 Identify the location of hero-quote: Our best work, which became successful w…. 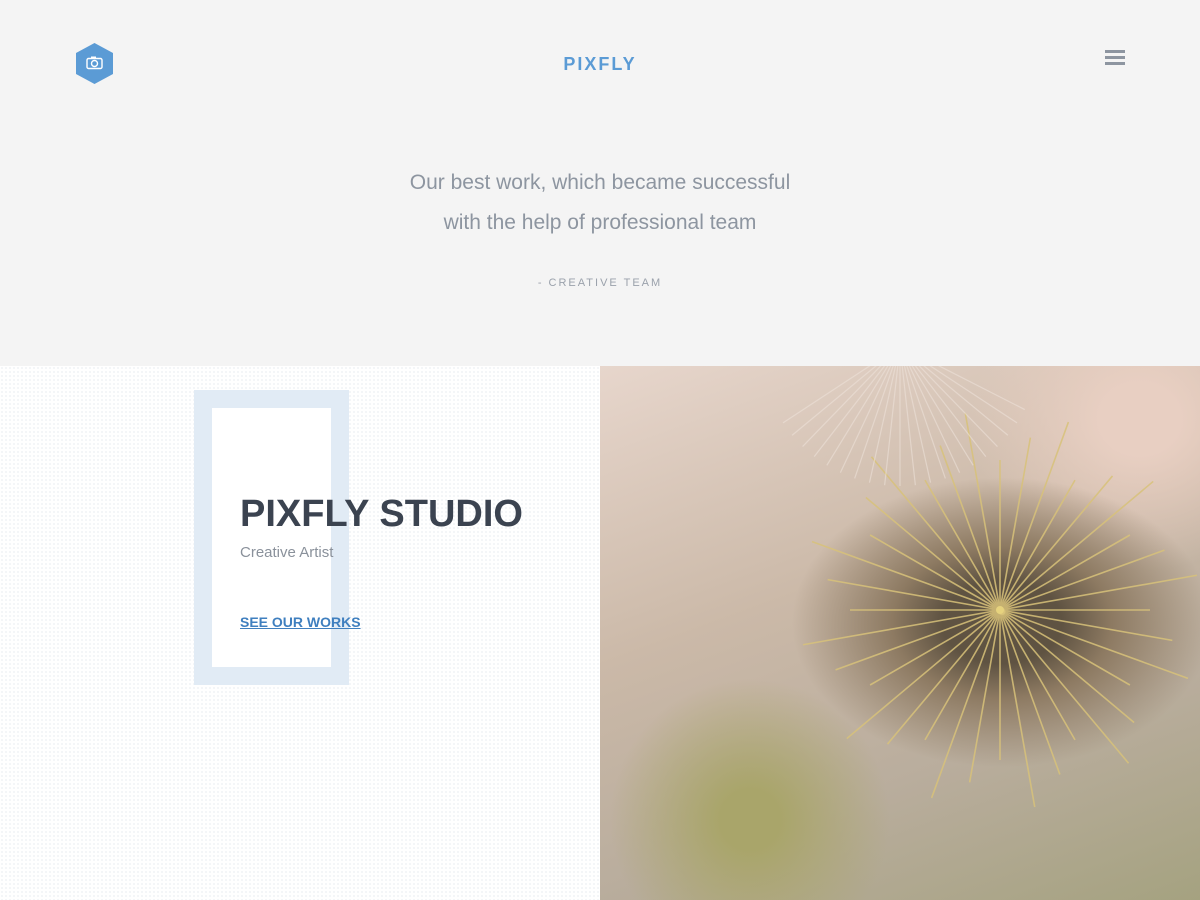
(600, 203).